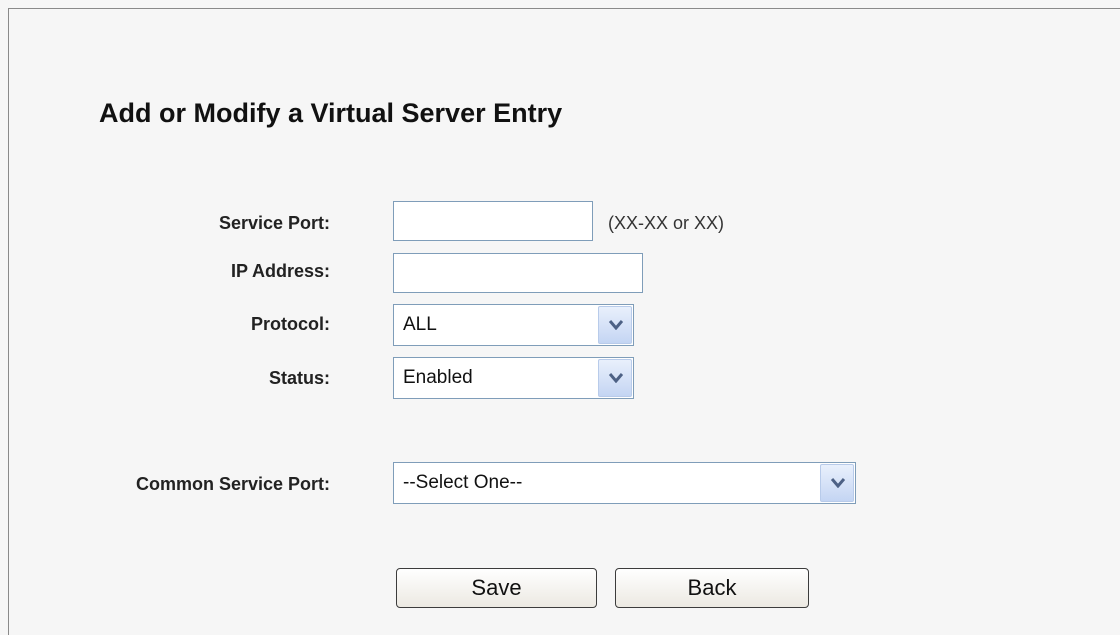  I want to click on service-port-label: Service Port:, so click(274, 223).